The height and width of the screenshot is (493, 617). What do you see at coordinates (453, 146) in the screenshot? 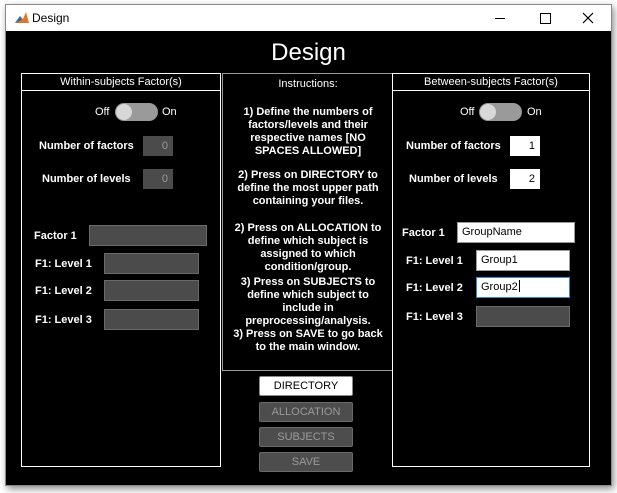
I see `between-num-factors-label: Number of factors` at bounding box center [453, 146].